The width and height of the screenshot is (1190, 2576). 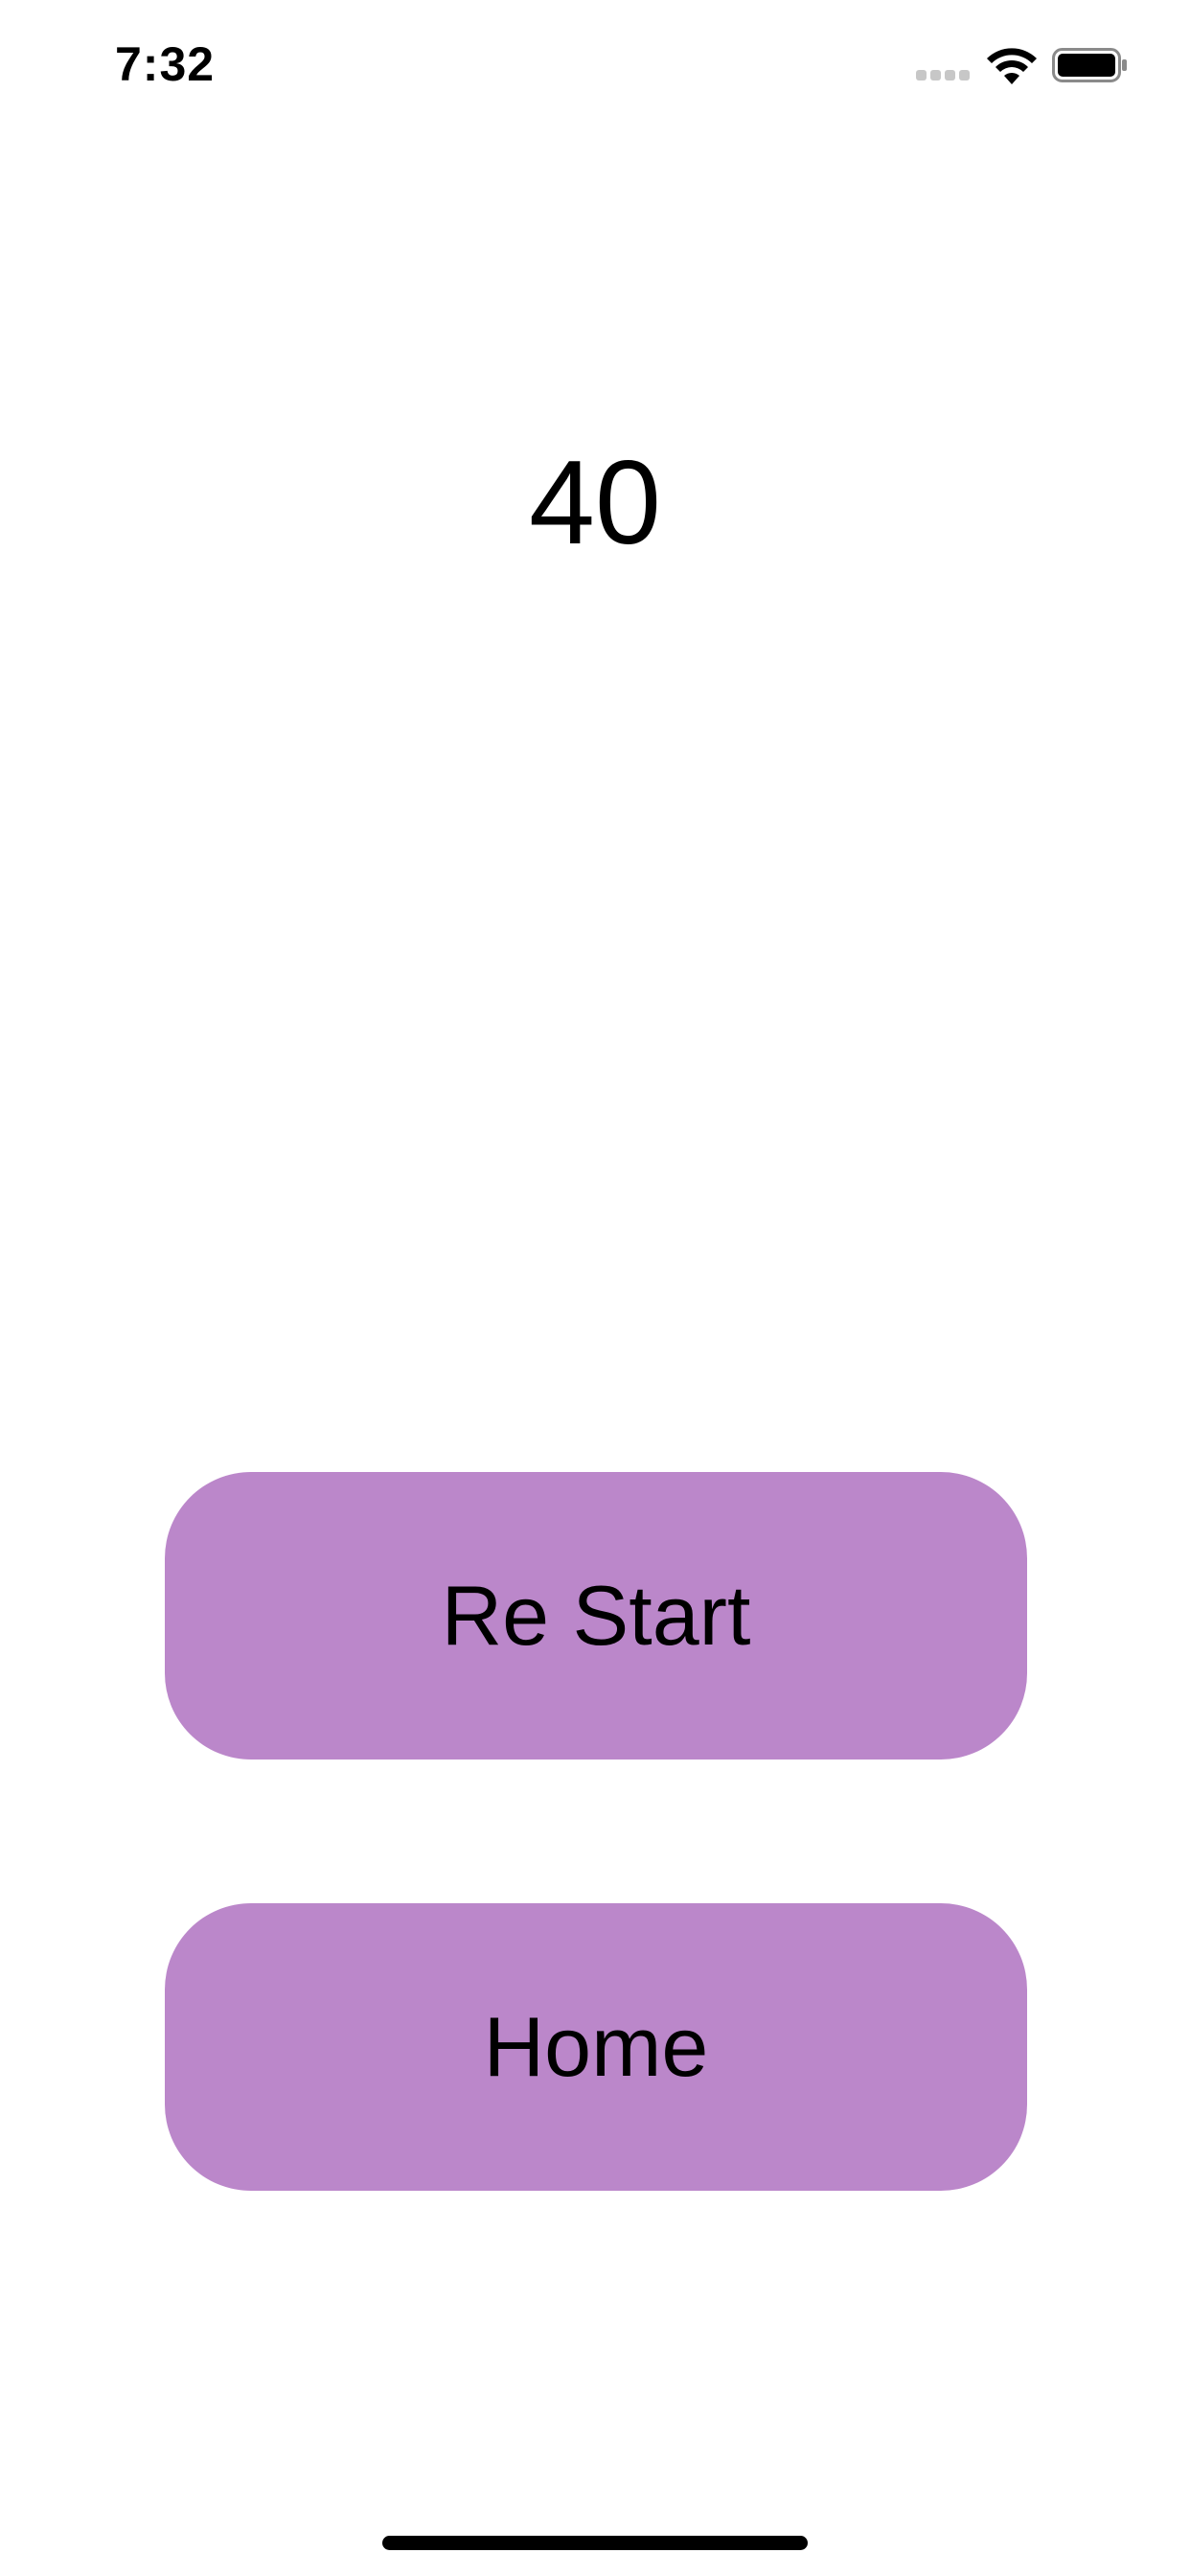 I want to click on home-button-label: Home, so click(x=596, y=2046).